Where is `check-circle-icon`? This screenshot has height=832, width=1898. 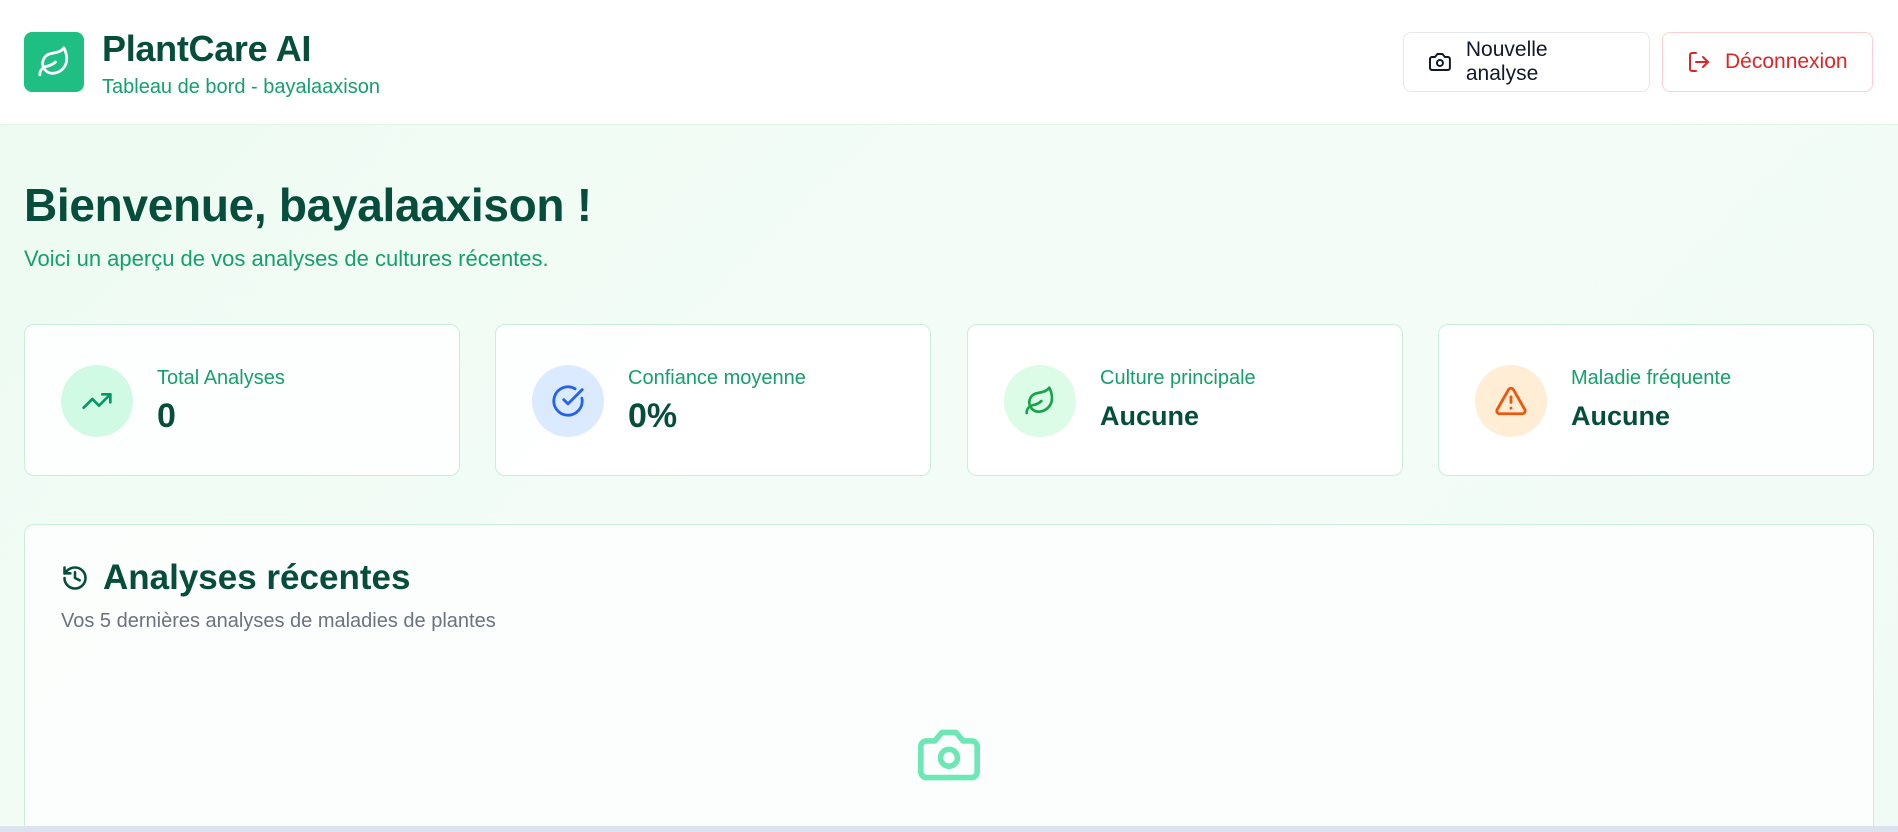
check-circle-icon is located at coordinates (568, 401).